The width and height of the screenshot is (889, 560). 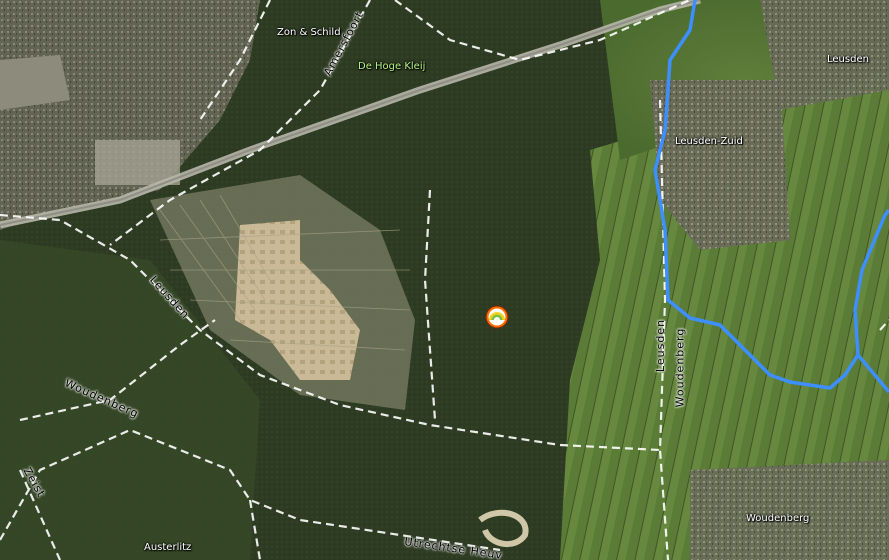 I want to click on place-label-austerlitz: Austerlitz, so click(x=168, y=547).